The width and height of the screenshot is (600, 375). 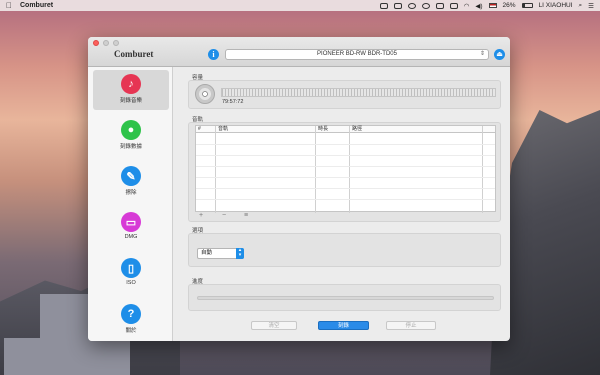 What do you see at coordinates (344, 250) in the screenshot?
I see `options-group: 自動 ▴ ▾` at bounding box center [344, 250].